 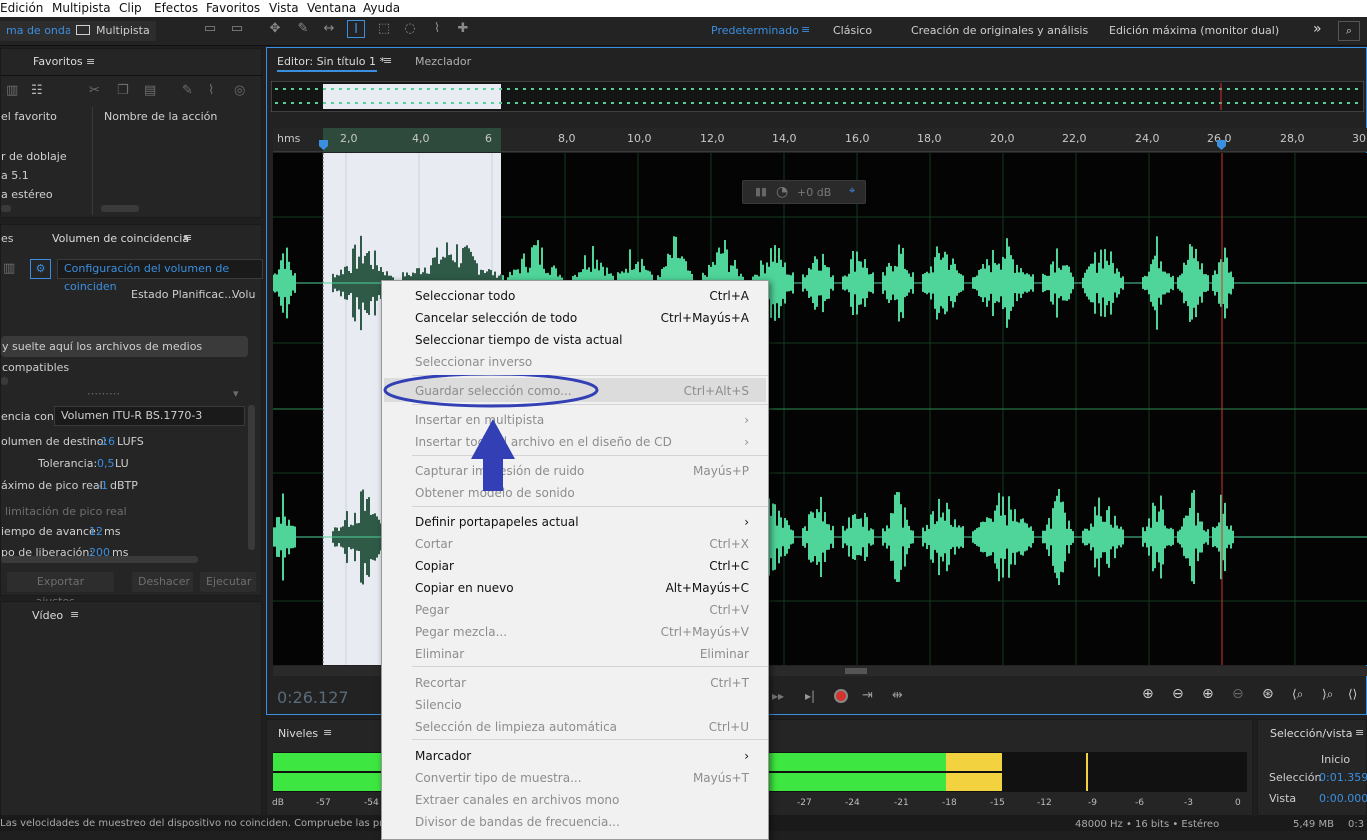 What do you see at coordinates (187, 90) in the screenshot?
I see `pencil-icon: ✎` at bounding box center [187, 90].